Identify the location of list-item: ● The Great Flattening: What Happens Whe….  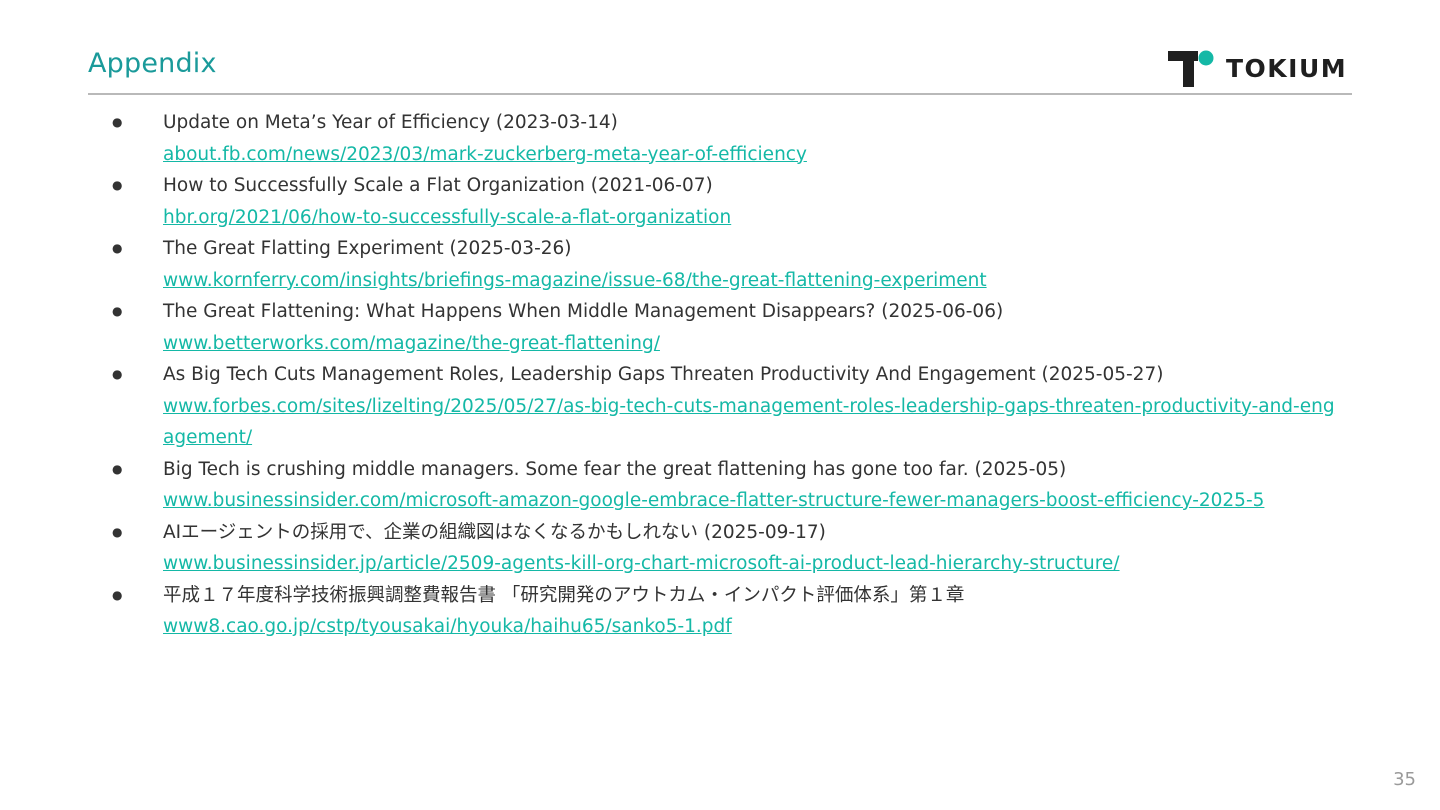
(732, 327).